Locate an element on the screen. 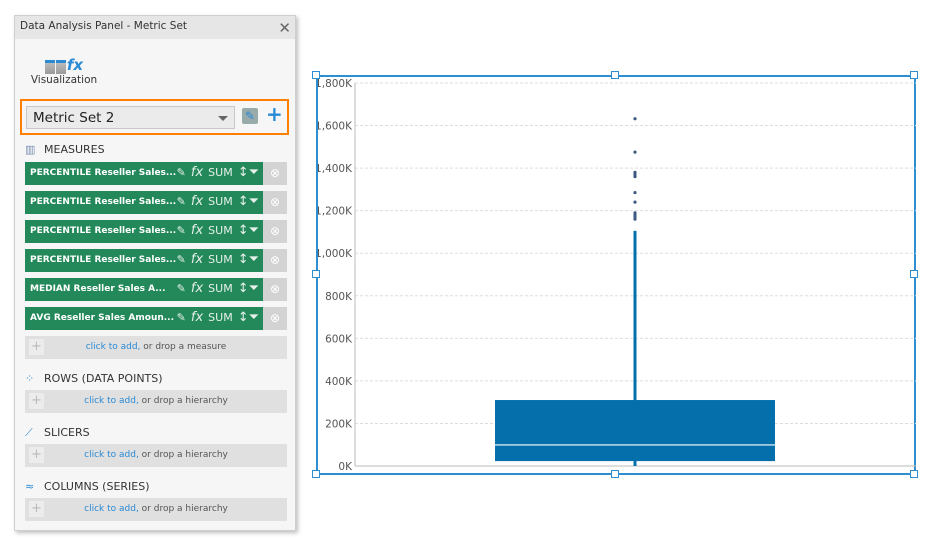 Image resolution: width=936 pixels, height=552 pixels. edit-metric-set-icon: ✎ is located at coordinates (250, 116).